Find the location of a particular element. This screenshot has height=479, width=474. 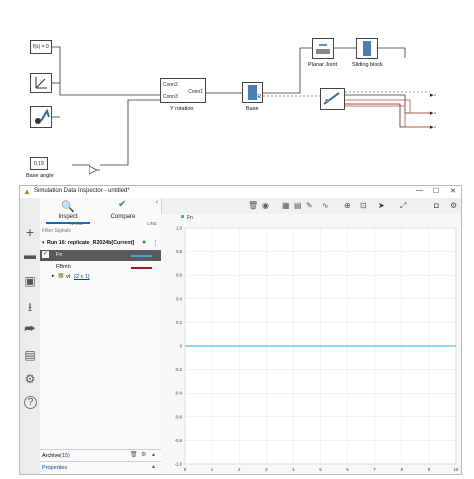

constant-block-label: Base angle is located at coordinates (40, 176).